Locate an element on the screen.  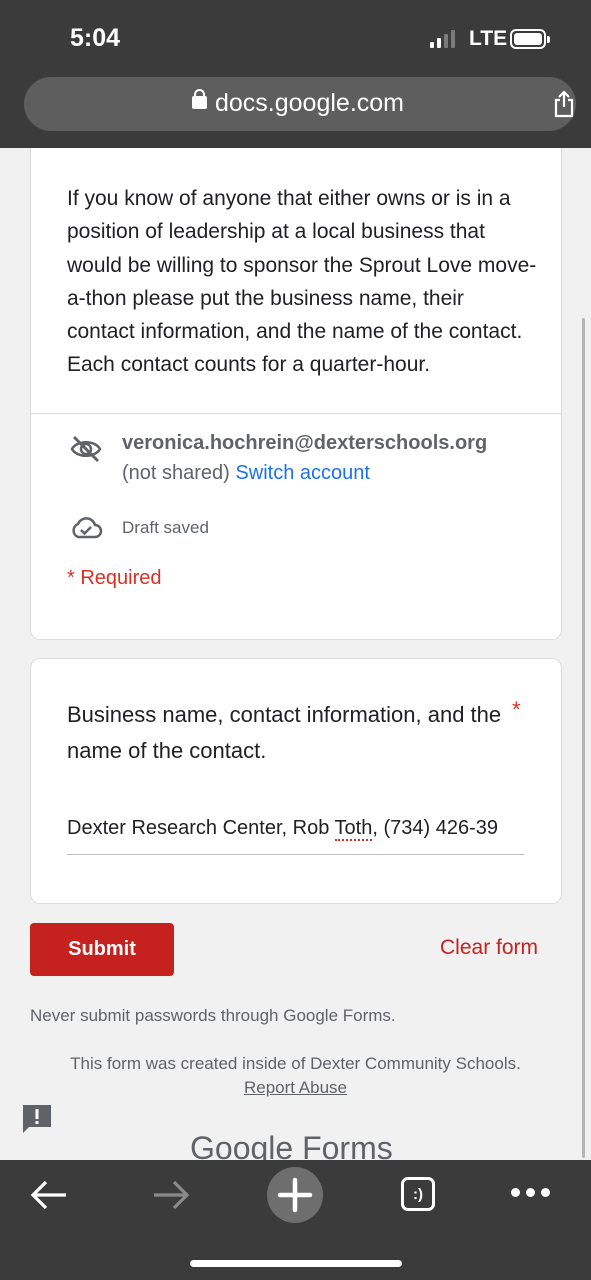
answer-text-part: Dexter Research Center, Rob is located at coordinates (201, 828).